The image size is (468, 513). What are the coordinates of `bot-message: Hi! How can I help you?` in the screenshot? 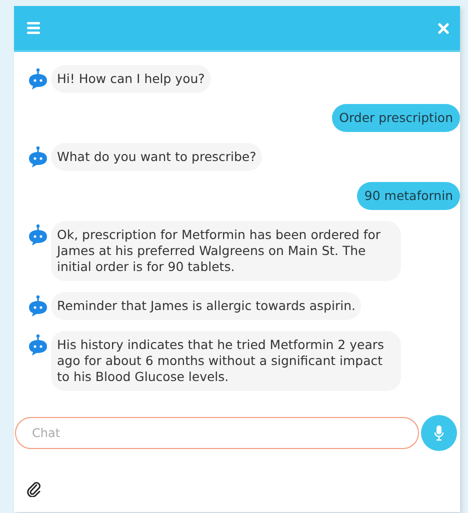 It's located at (131, 79).